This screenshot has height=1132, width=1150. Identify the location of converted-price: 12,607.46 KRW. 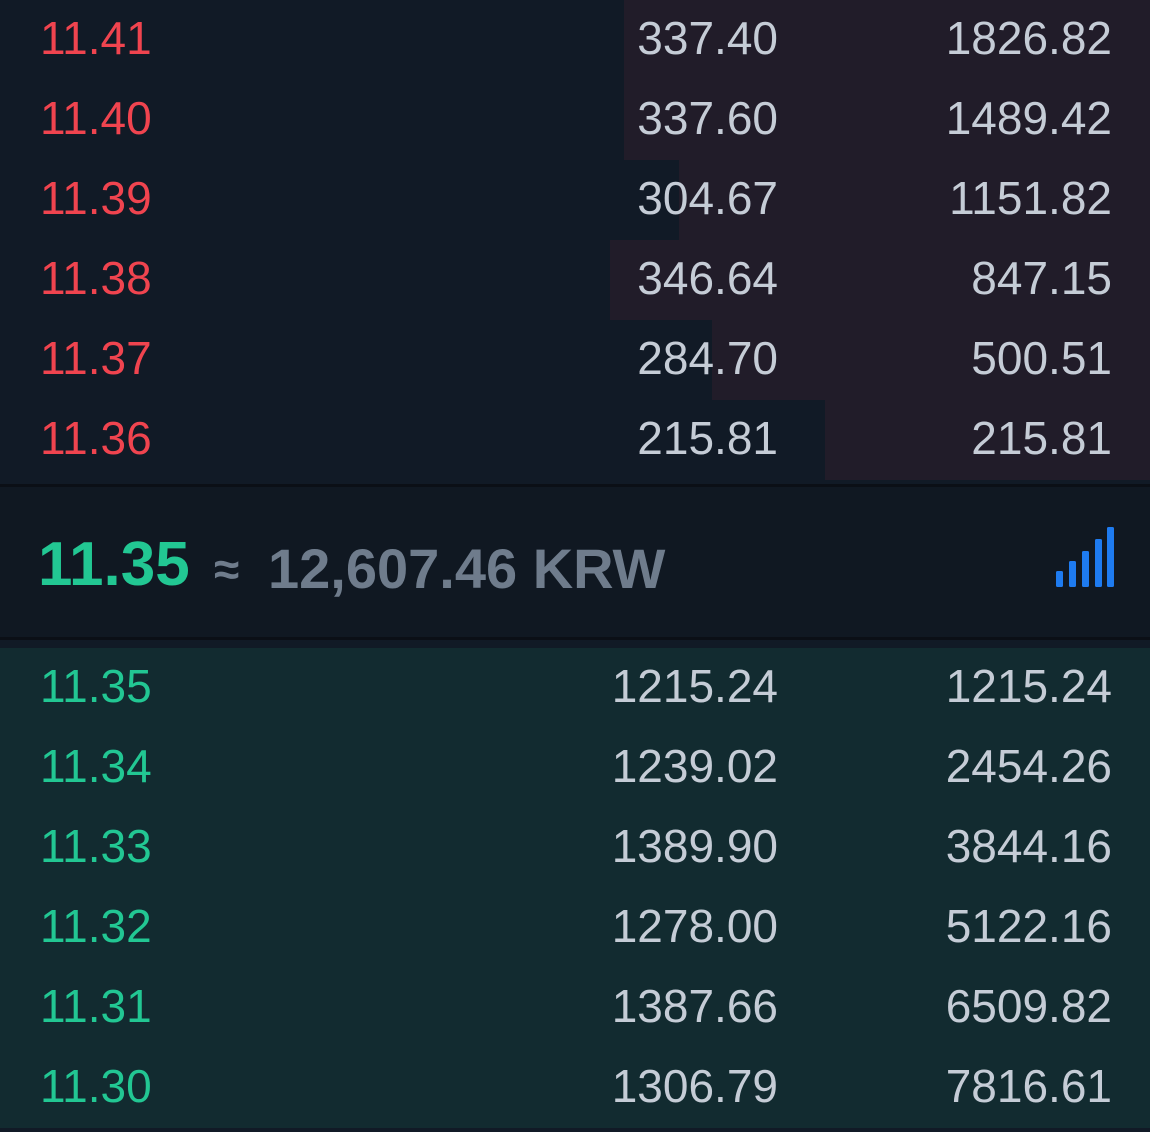
(467, 568).